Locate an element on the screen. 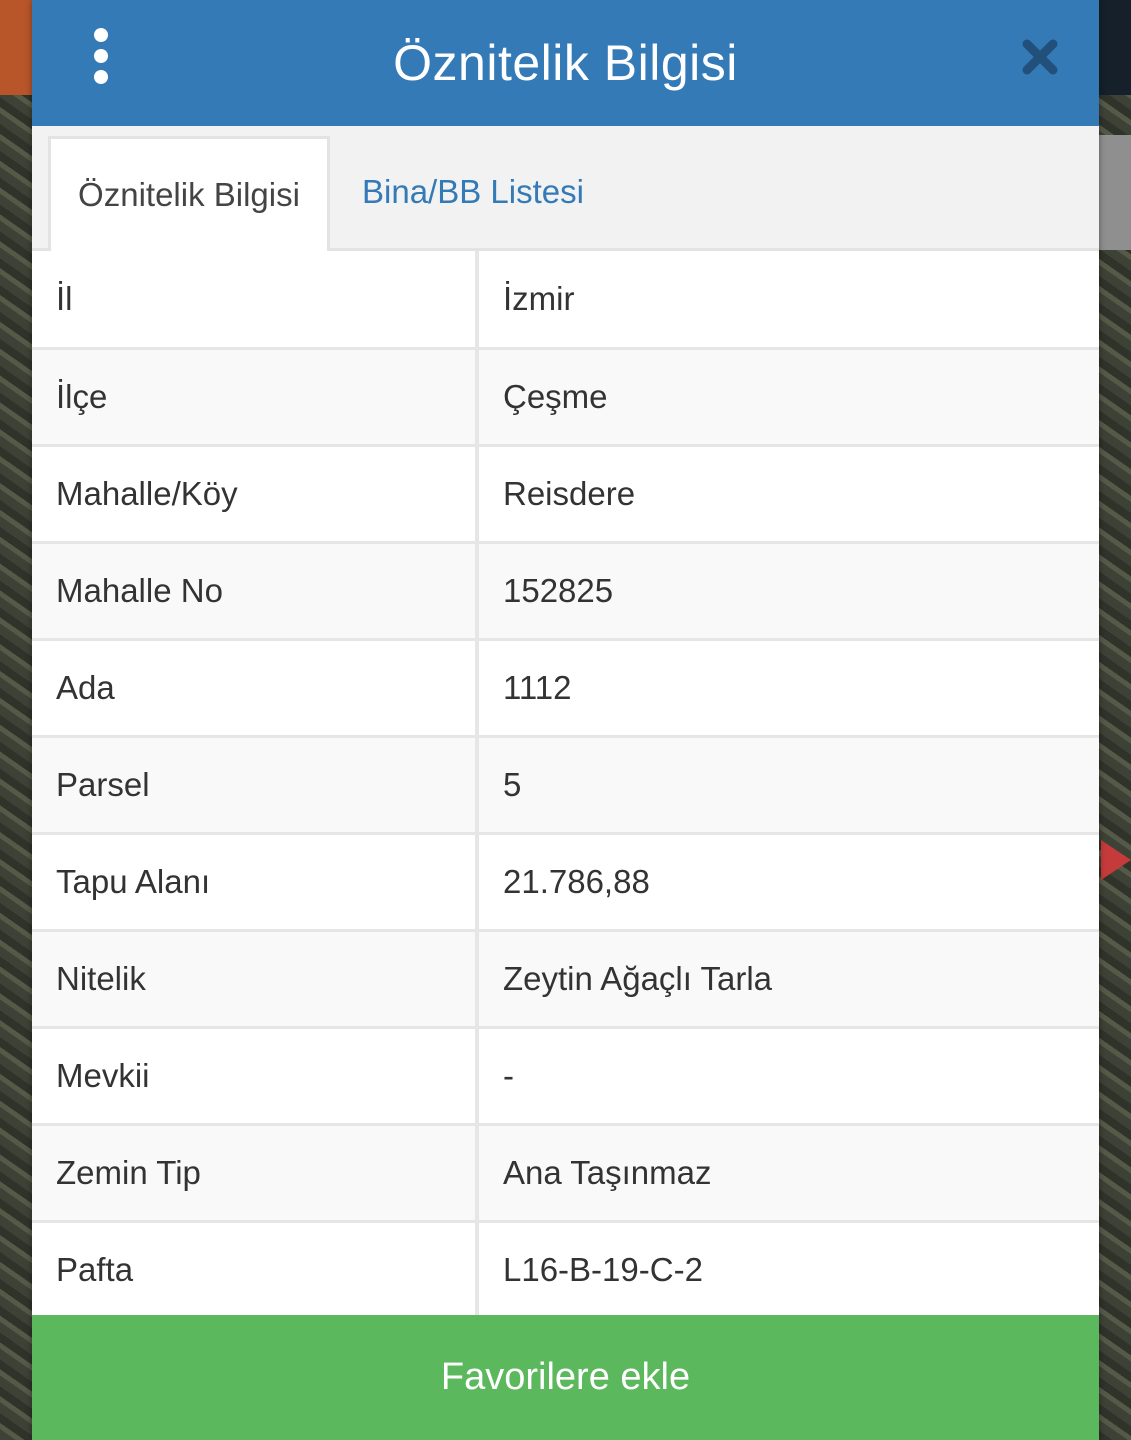 The width and height of the screenshot is (1131, 1440). close-icon is located at coordinates (1040, 57).